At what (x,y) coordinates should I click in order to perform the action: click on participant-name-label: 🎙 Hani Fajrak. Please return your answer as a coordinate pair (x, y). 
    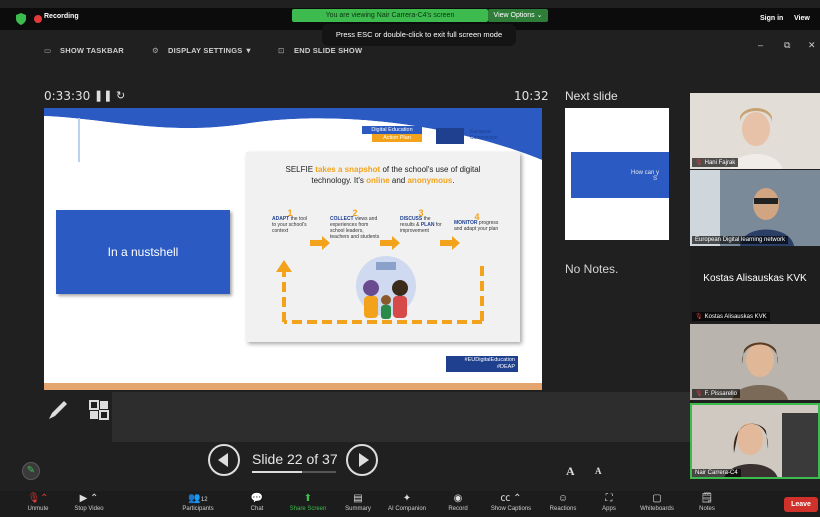
    Looking at the image, I should click on (715, 162).